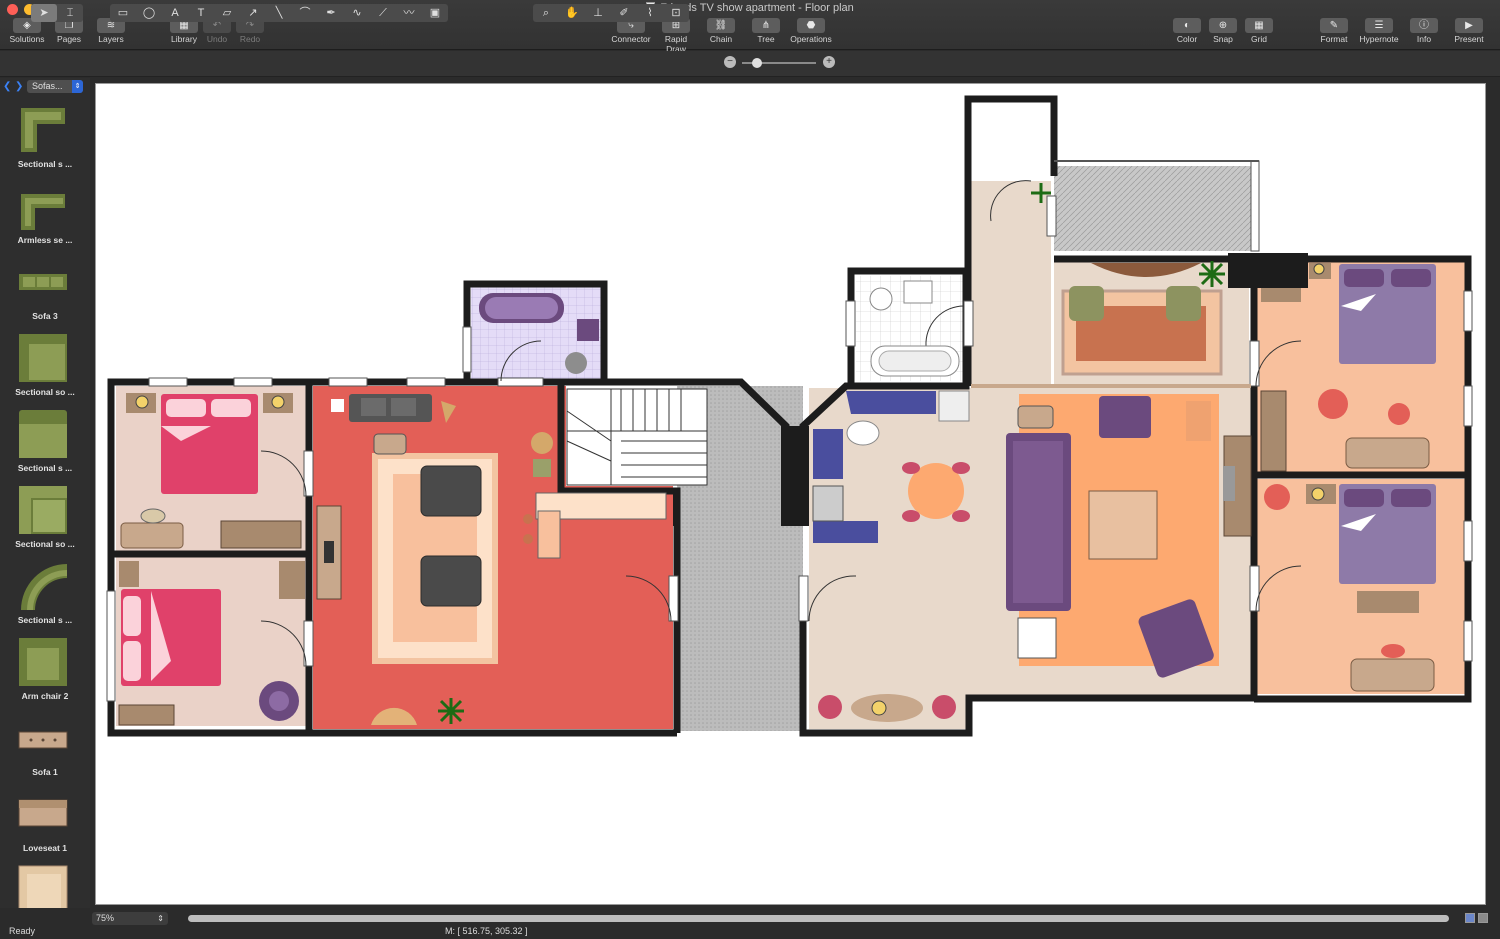 This screenshot has height=939, width=1500. I want to click on library-dropdown: Sofas... ⇕, so click(55, 86).